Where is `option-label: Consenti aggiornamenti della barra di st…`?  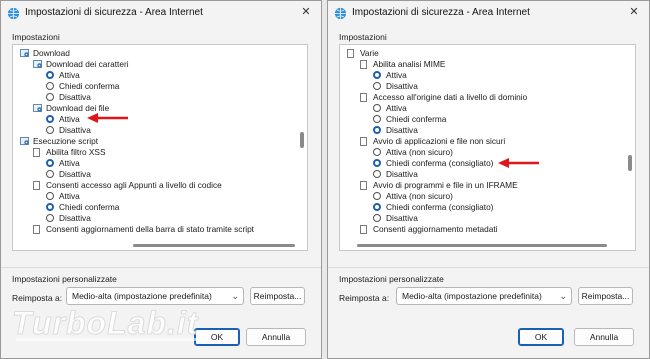
option-label: Consenti aggiornamenti della barra di st… is located at coordinates (150, 229).